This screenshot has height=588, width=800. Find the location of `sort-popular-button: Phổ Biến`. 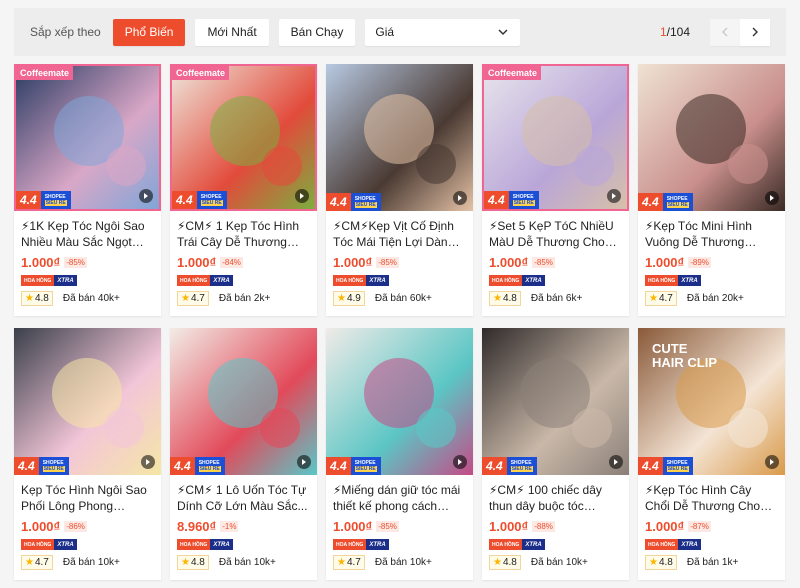

sort-popular-button: Phổ Biến is located at coordinates (149, 32).